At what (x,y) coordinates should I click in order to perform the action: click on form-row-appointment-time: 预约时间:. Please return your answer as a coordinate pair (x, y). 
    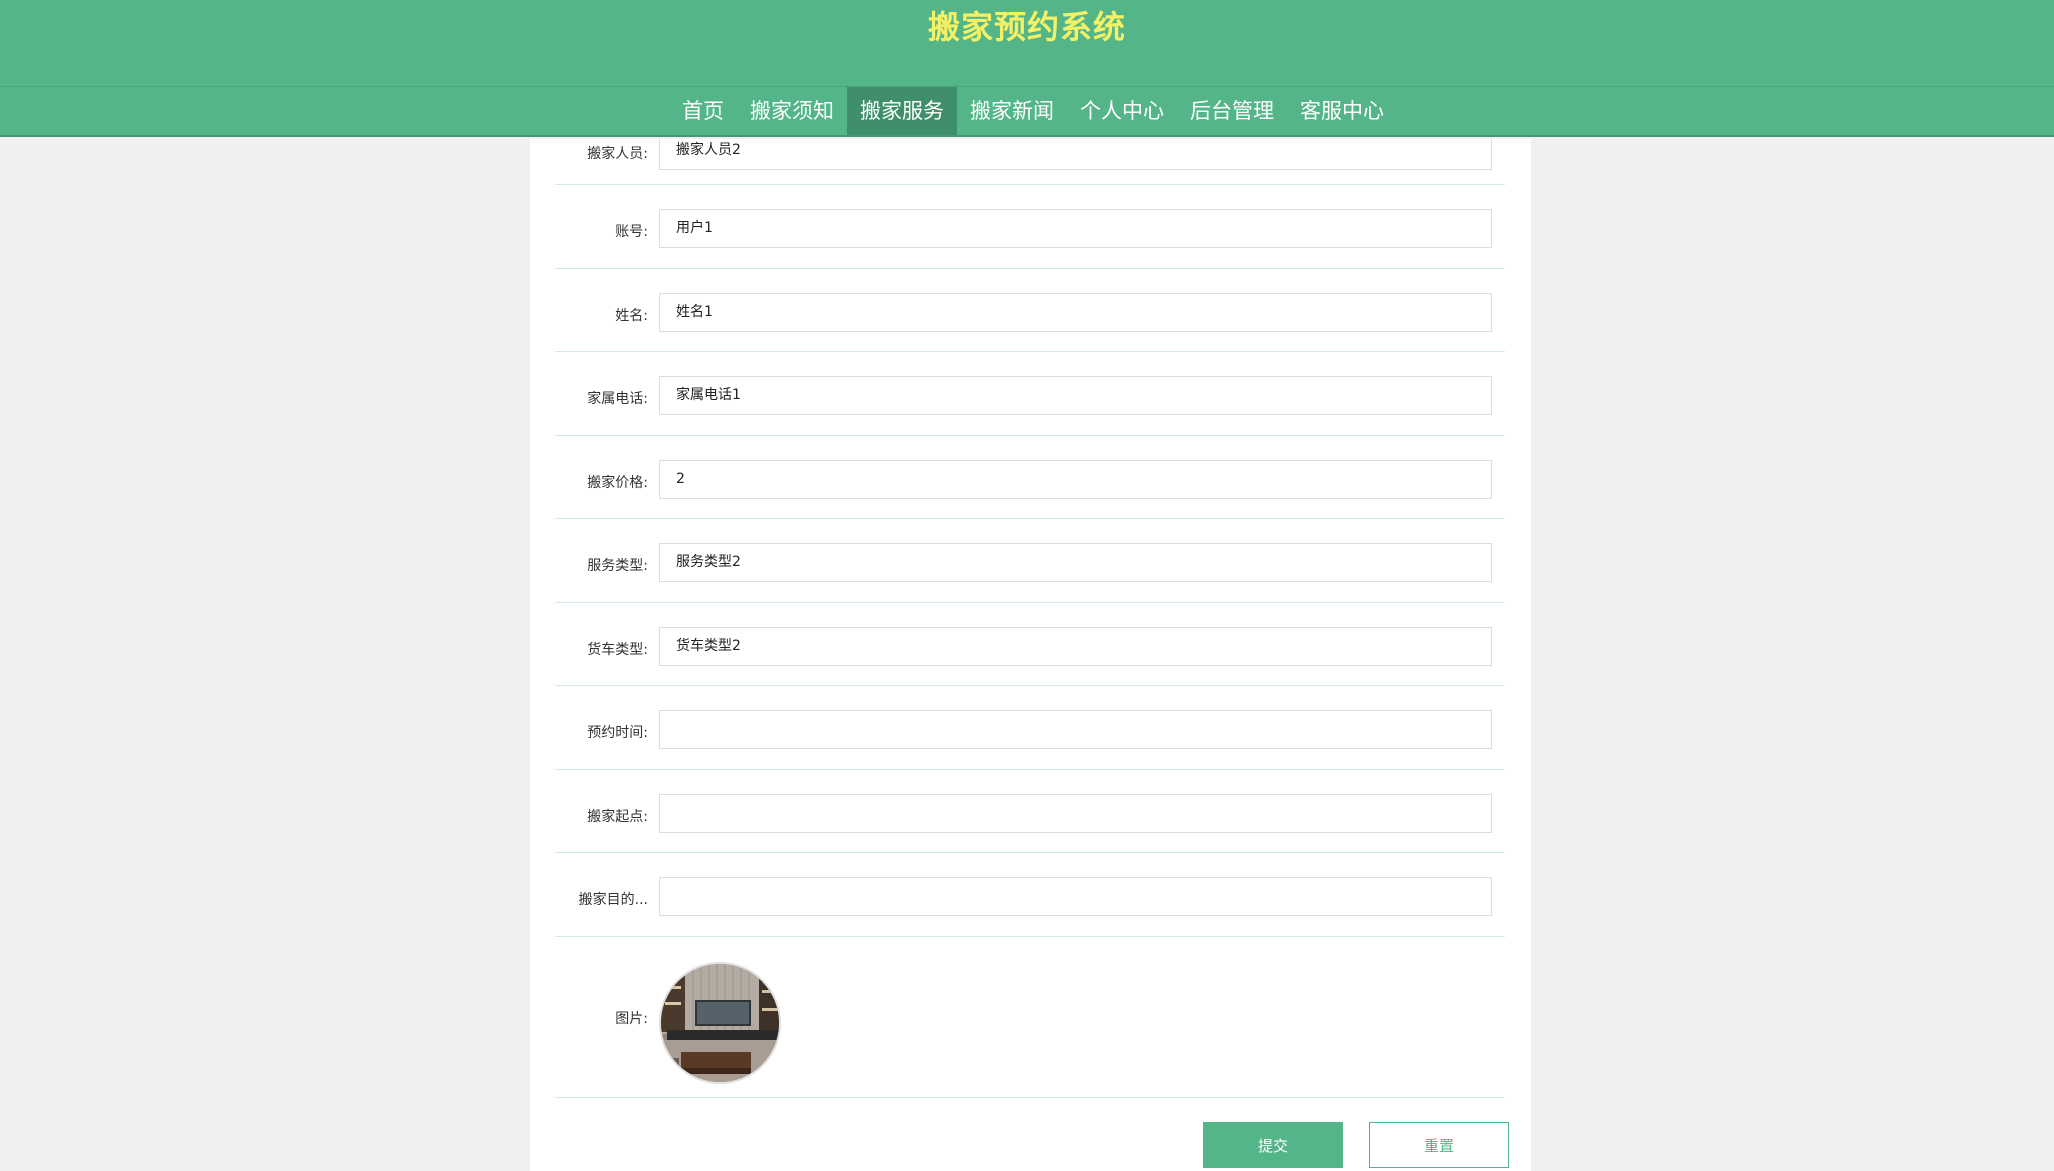
    Looking at the image, I should click on (1030, 728).